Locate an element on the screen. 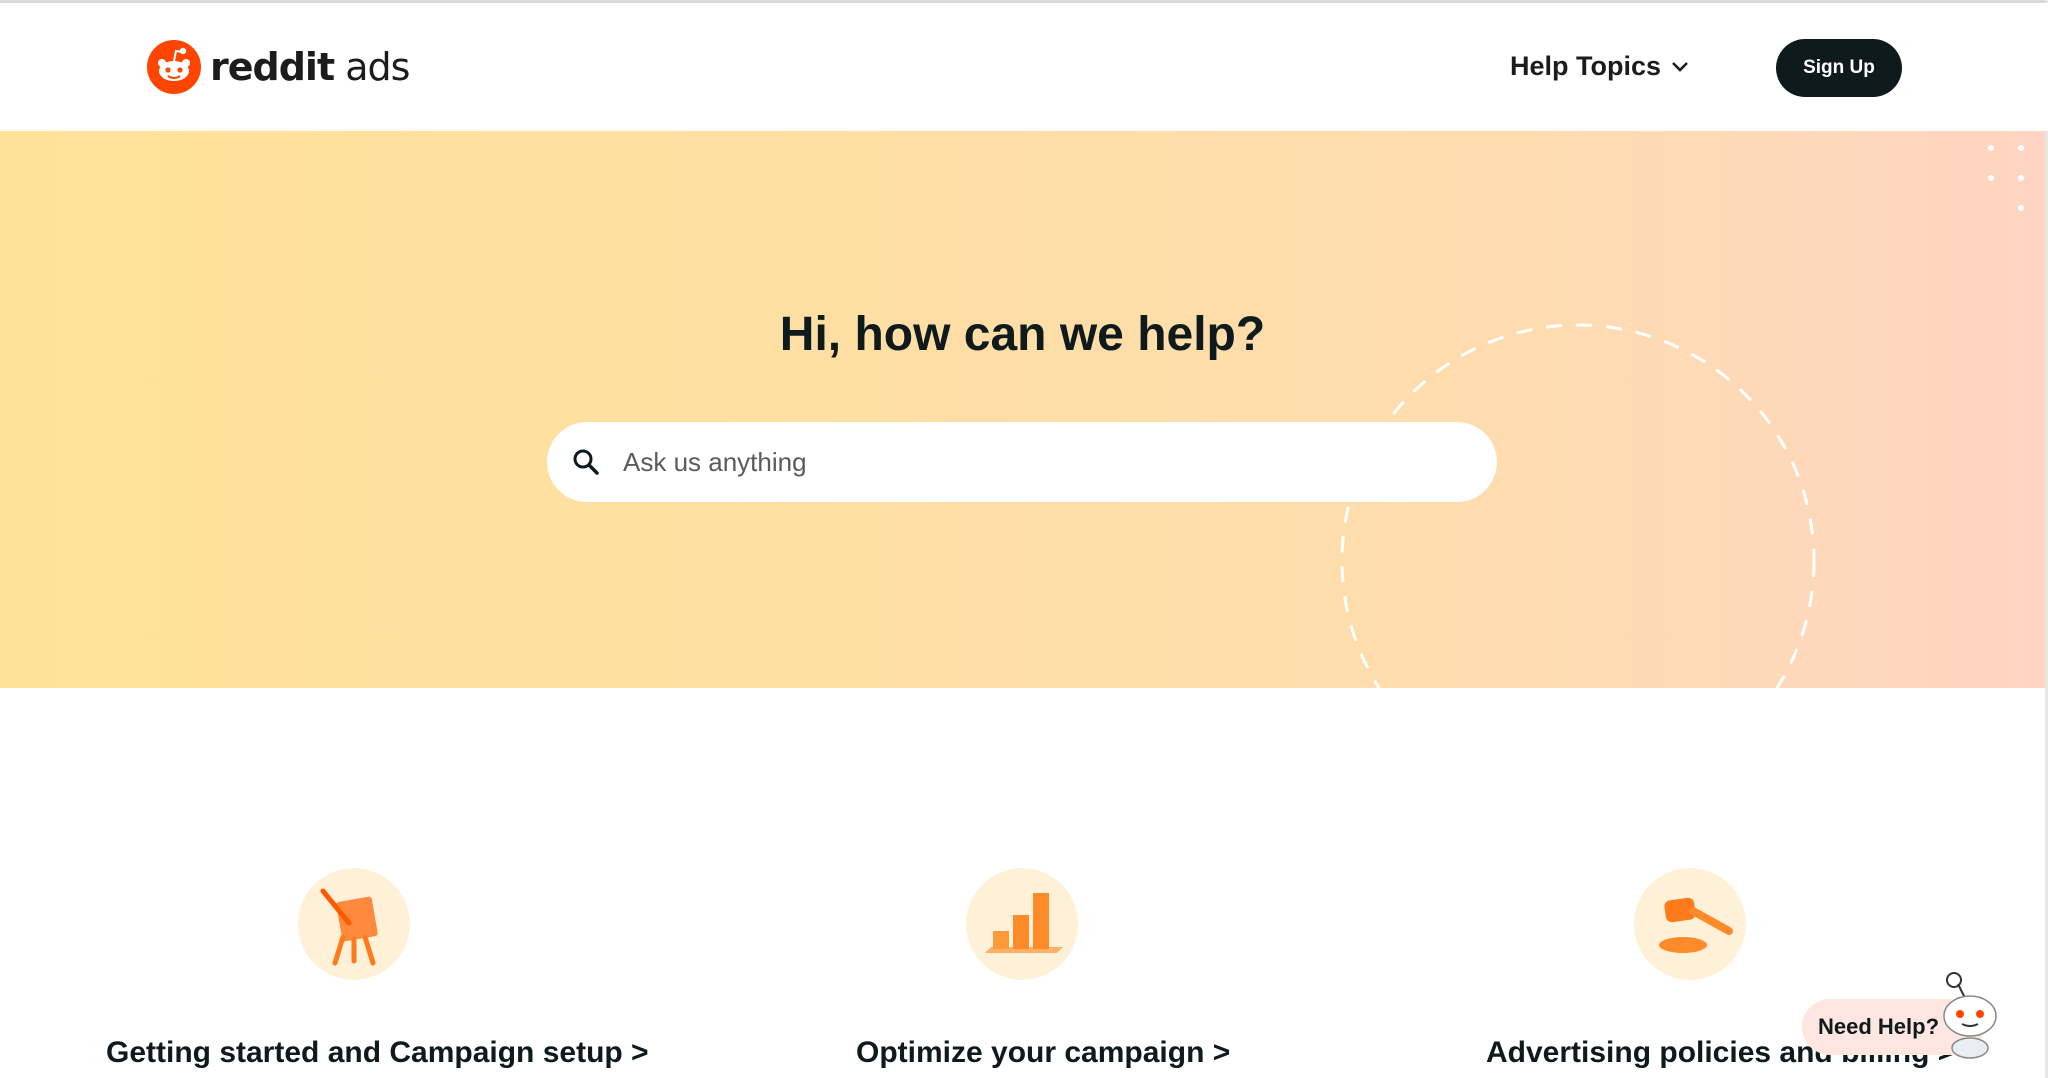 The image size is (2048, 1078). reddit-ads-logo: reddit ads is located at coordinates (278, 67).